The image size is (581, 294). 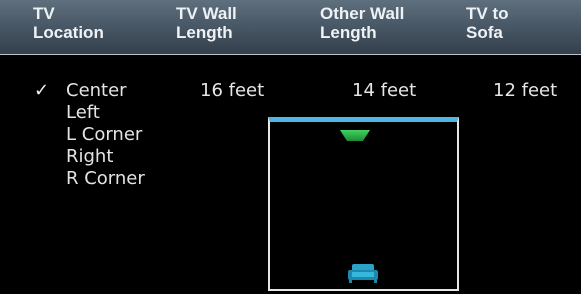 What do you see at coordinates (44, 13) in the screenshot?
I see `header-tv-location-line1: TV` at bounding box center [44, 13].